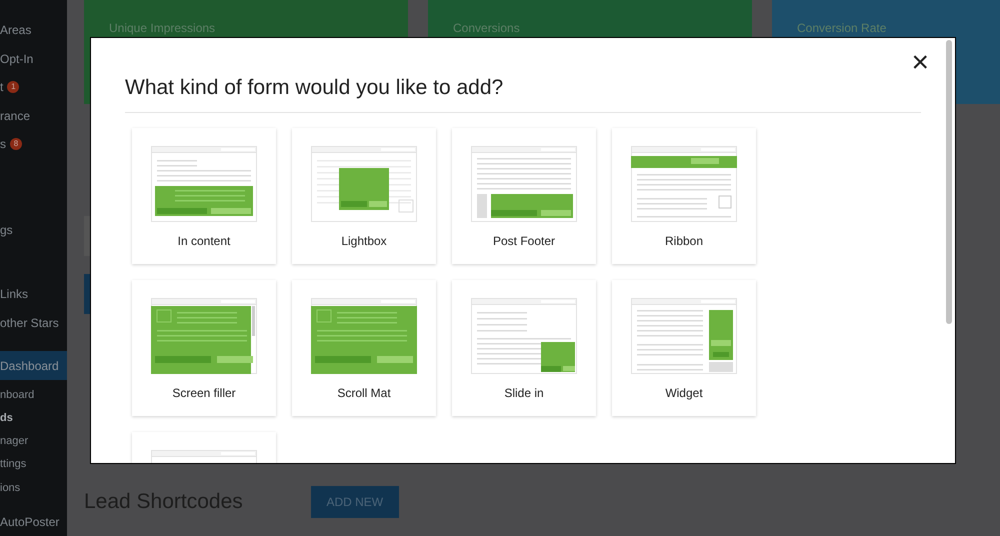  Describe the element at coordinates (684, 348) in the screenshot. I see `form-type-card: Widget` at that location.